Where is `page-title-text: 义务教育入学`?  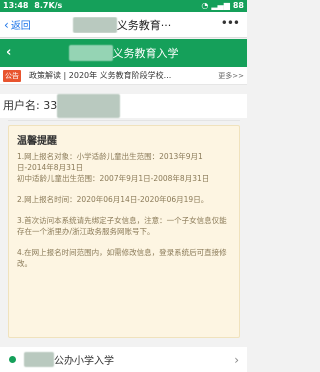
page-title-text: 义务教育入学 is located at coordinates (145, 53).